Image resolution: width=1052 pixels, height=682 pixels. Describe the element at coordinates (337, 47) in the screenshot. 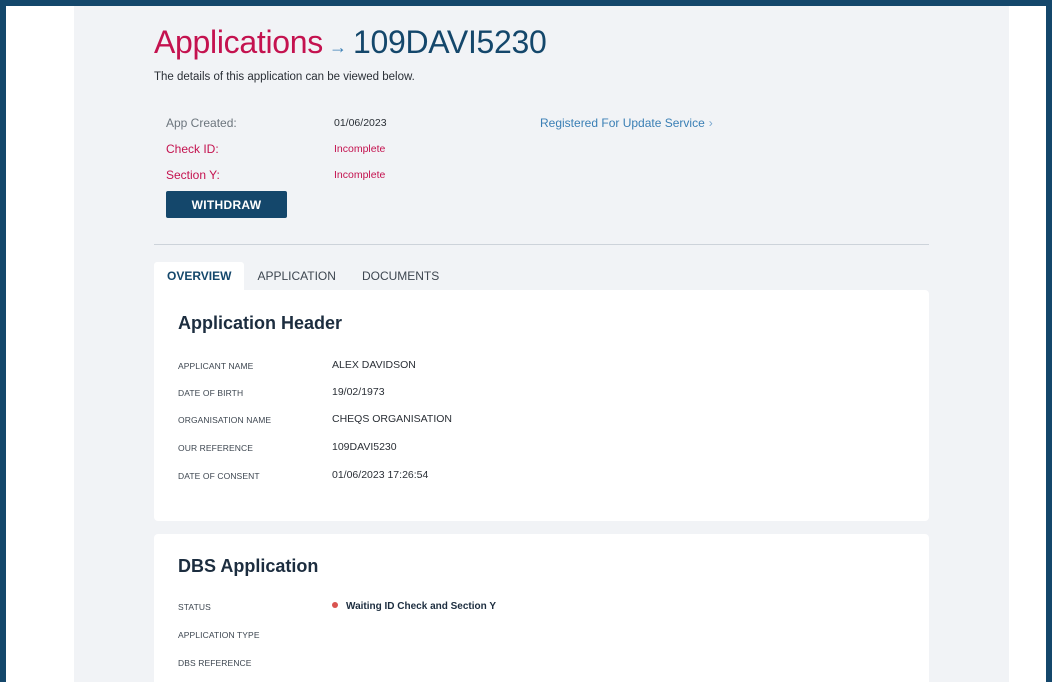

I see `breadcrumb-arrow-icon: →` at that location.